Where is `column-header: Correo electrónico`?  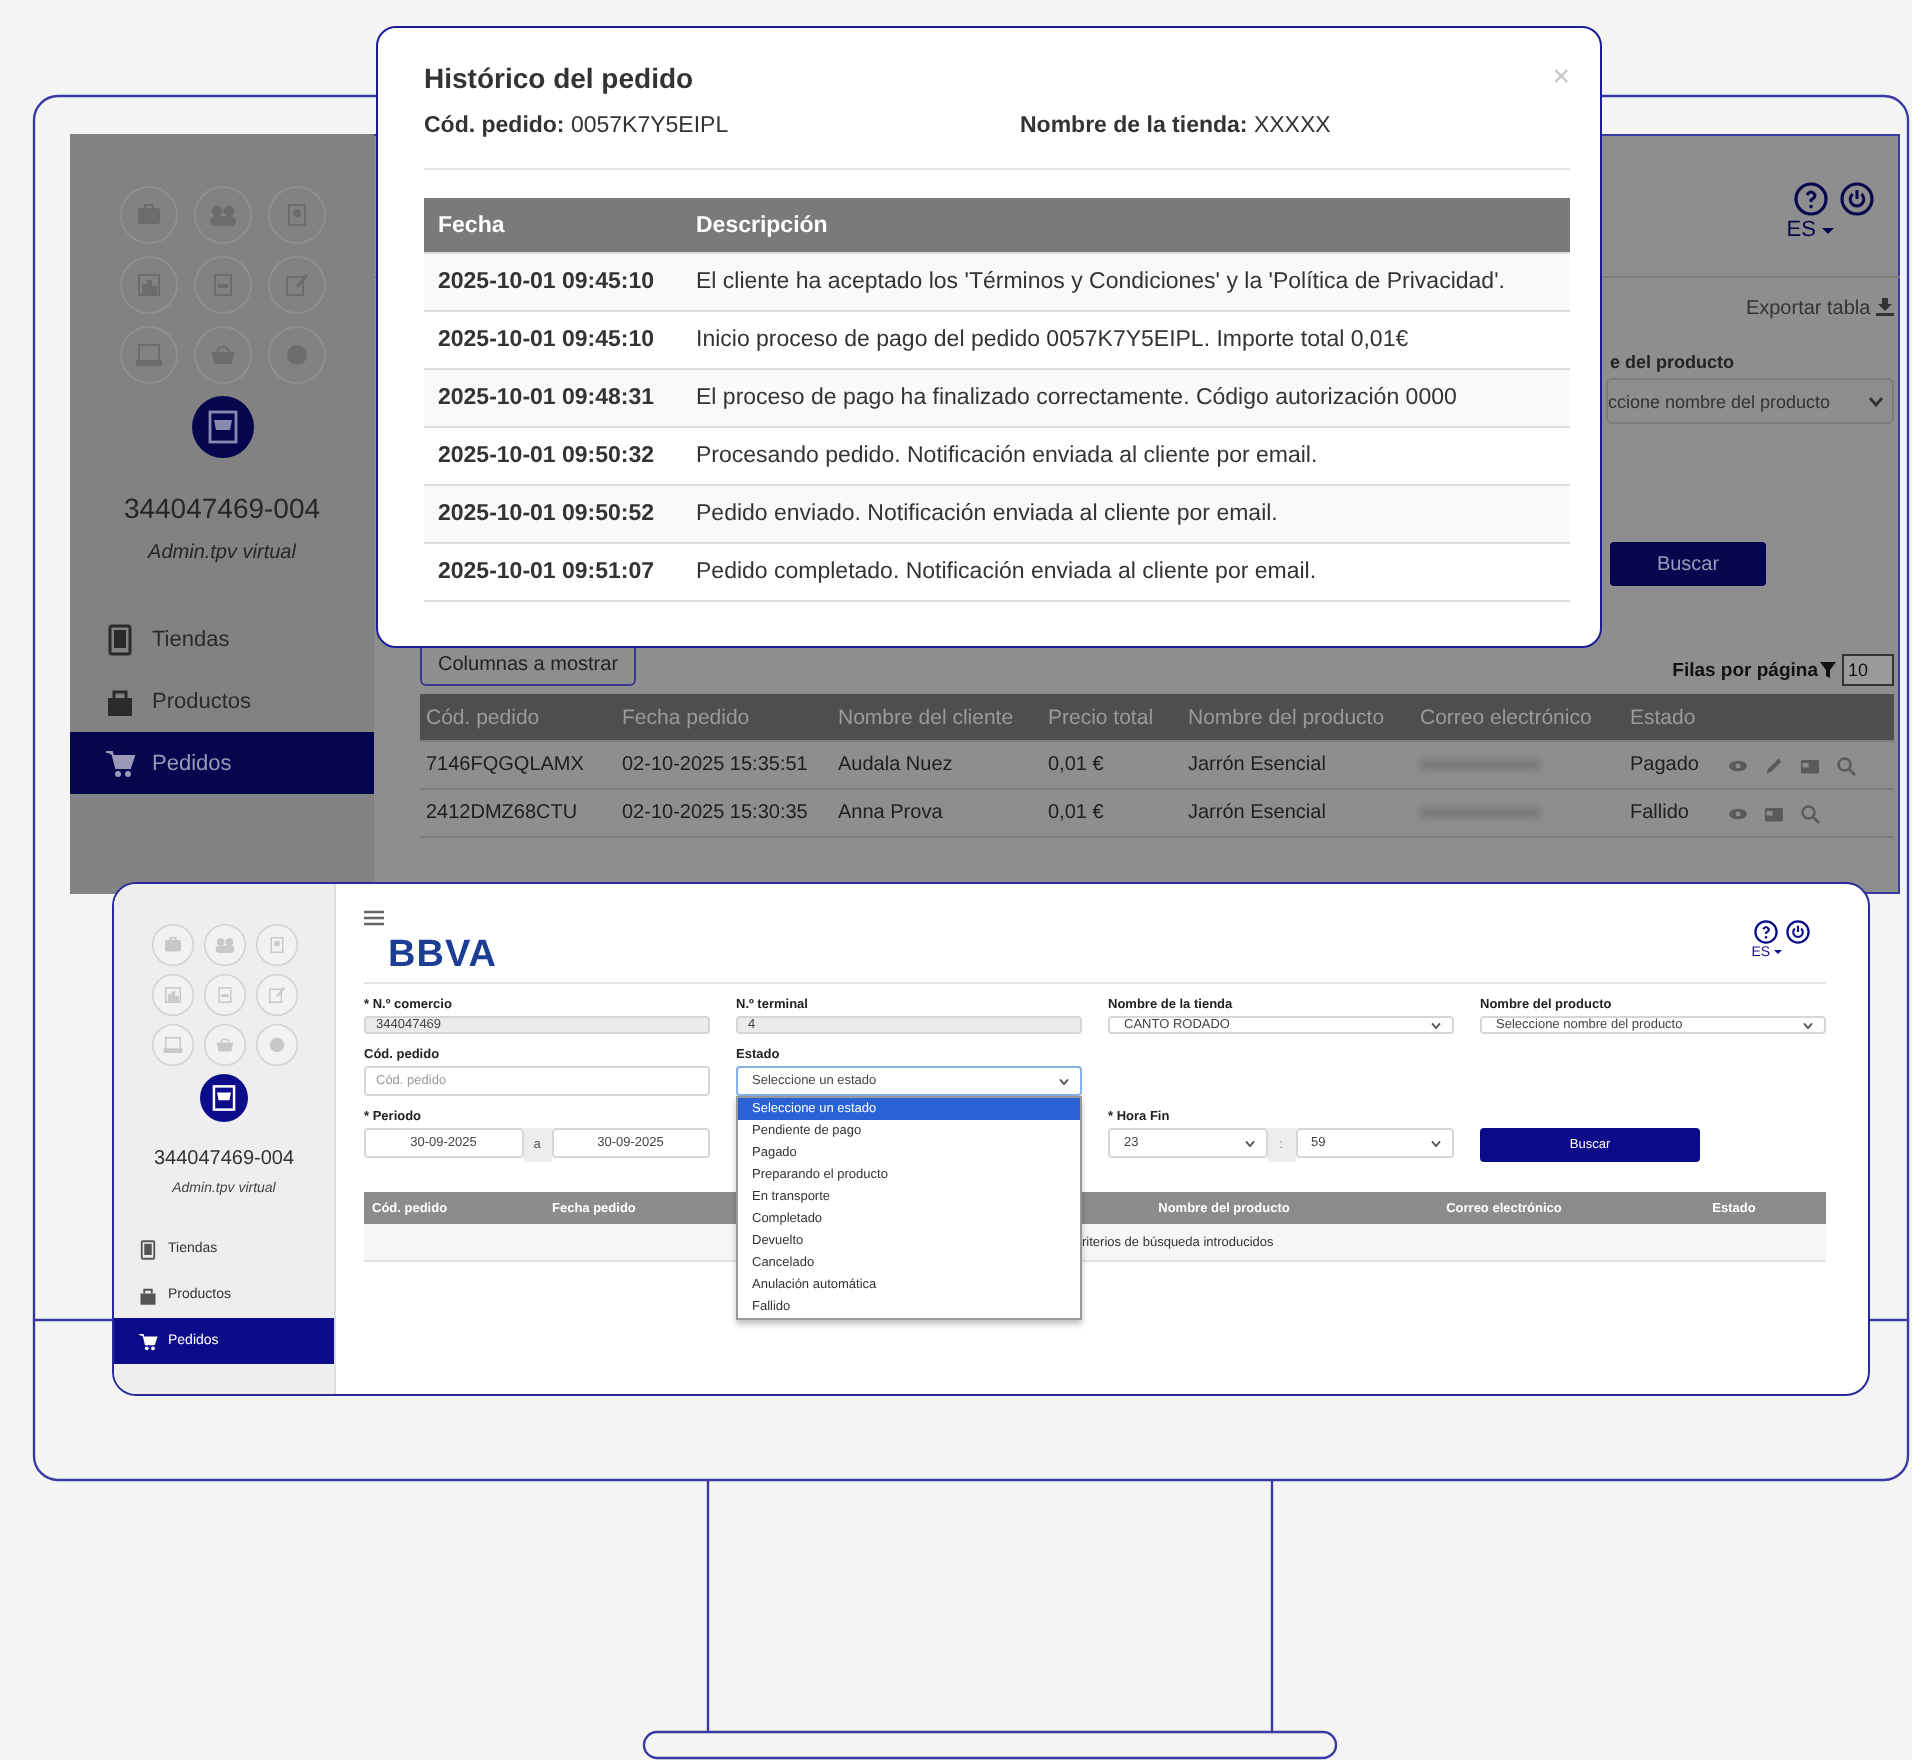 column-header: Correo electrónico is located at coordinates (1506, 717).